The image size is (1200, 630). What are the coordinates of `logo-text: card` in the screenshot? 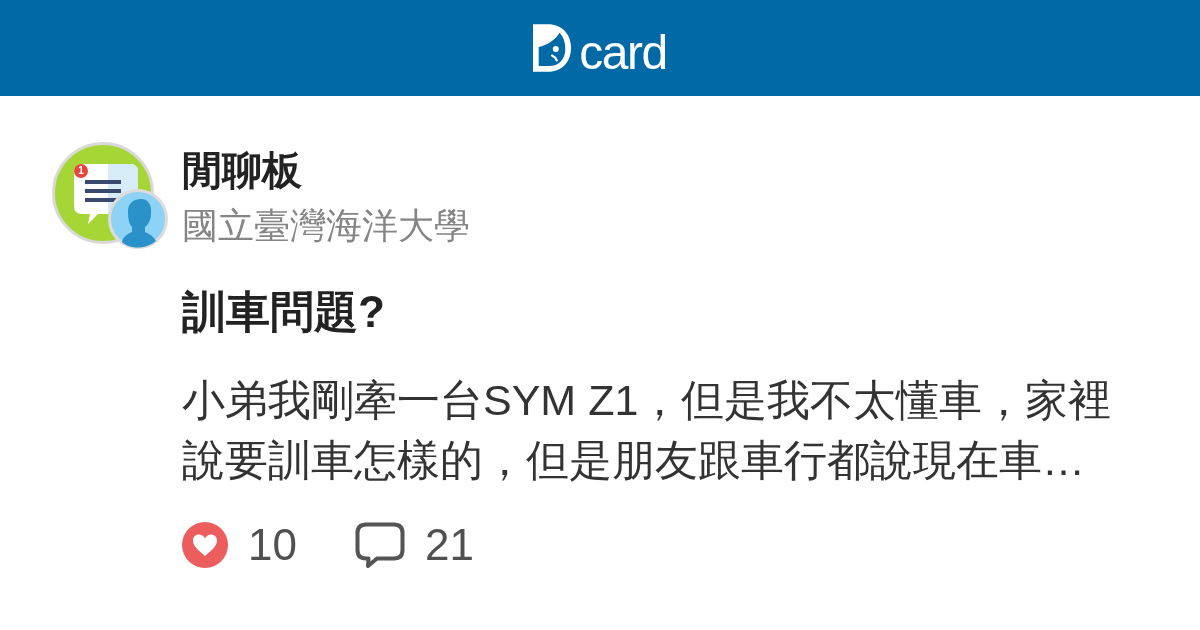 It's located at (623, 53).